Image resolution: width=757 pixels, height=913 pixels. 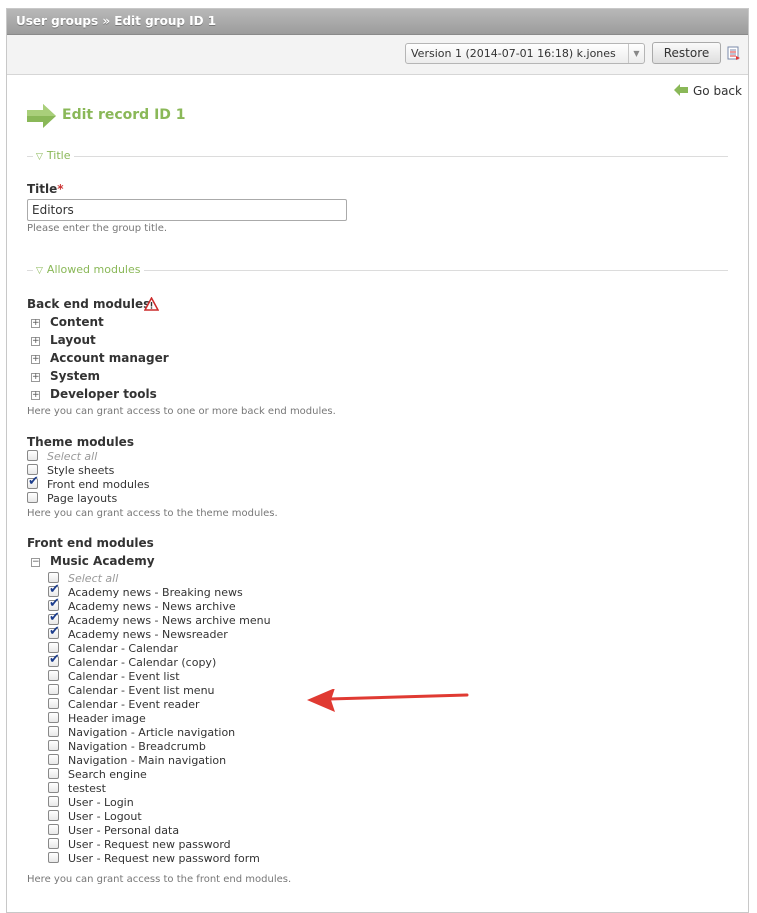 I want to click on back-arrow-icon, so click(x=681, y=90).